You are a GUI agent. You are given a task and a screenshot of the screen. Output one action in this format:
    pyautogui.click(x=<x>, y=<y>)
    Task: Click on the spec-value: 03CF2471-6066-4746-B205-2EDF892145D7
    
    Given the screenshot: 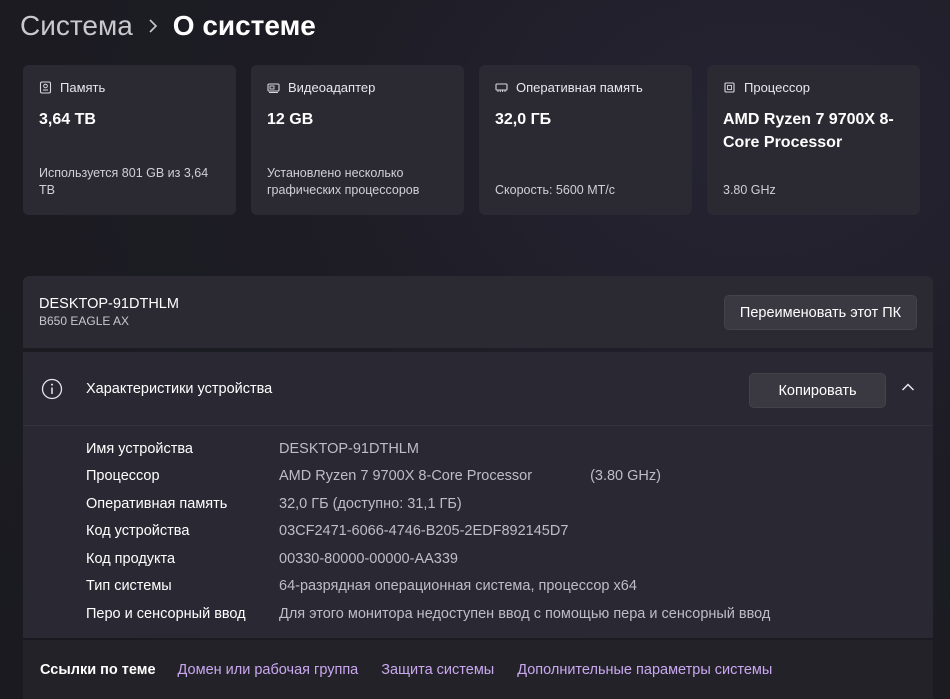 What is the action you would take?
    pyautogui.click(x=424, y=531)
    